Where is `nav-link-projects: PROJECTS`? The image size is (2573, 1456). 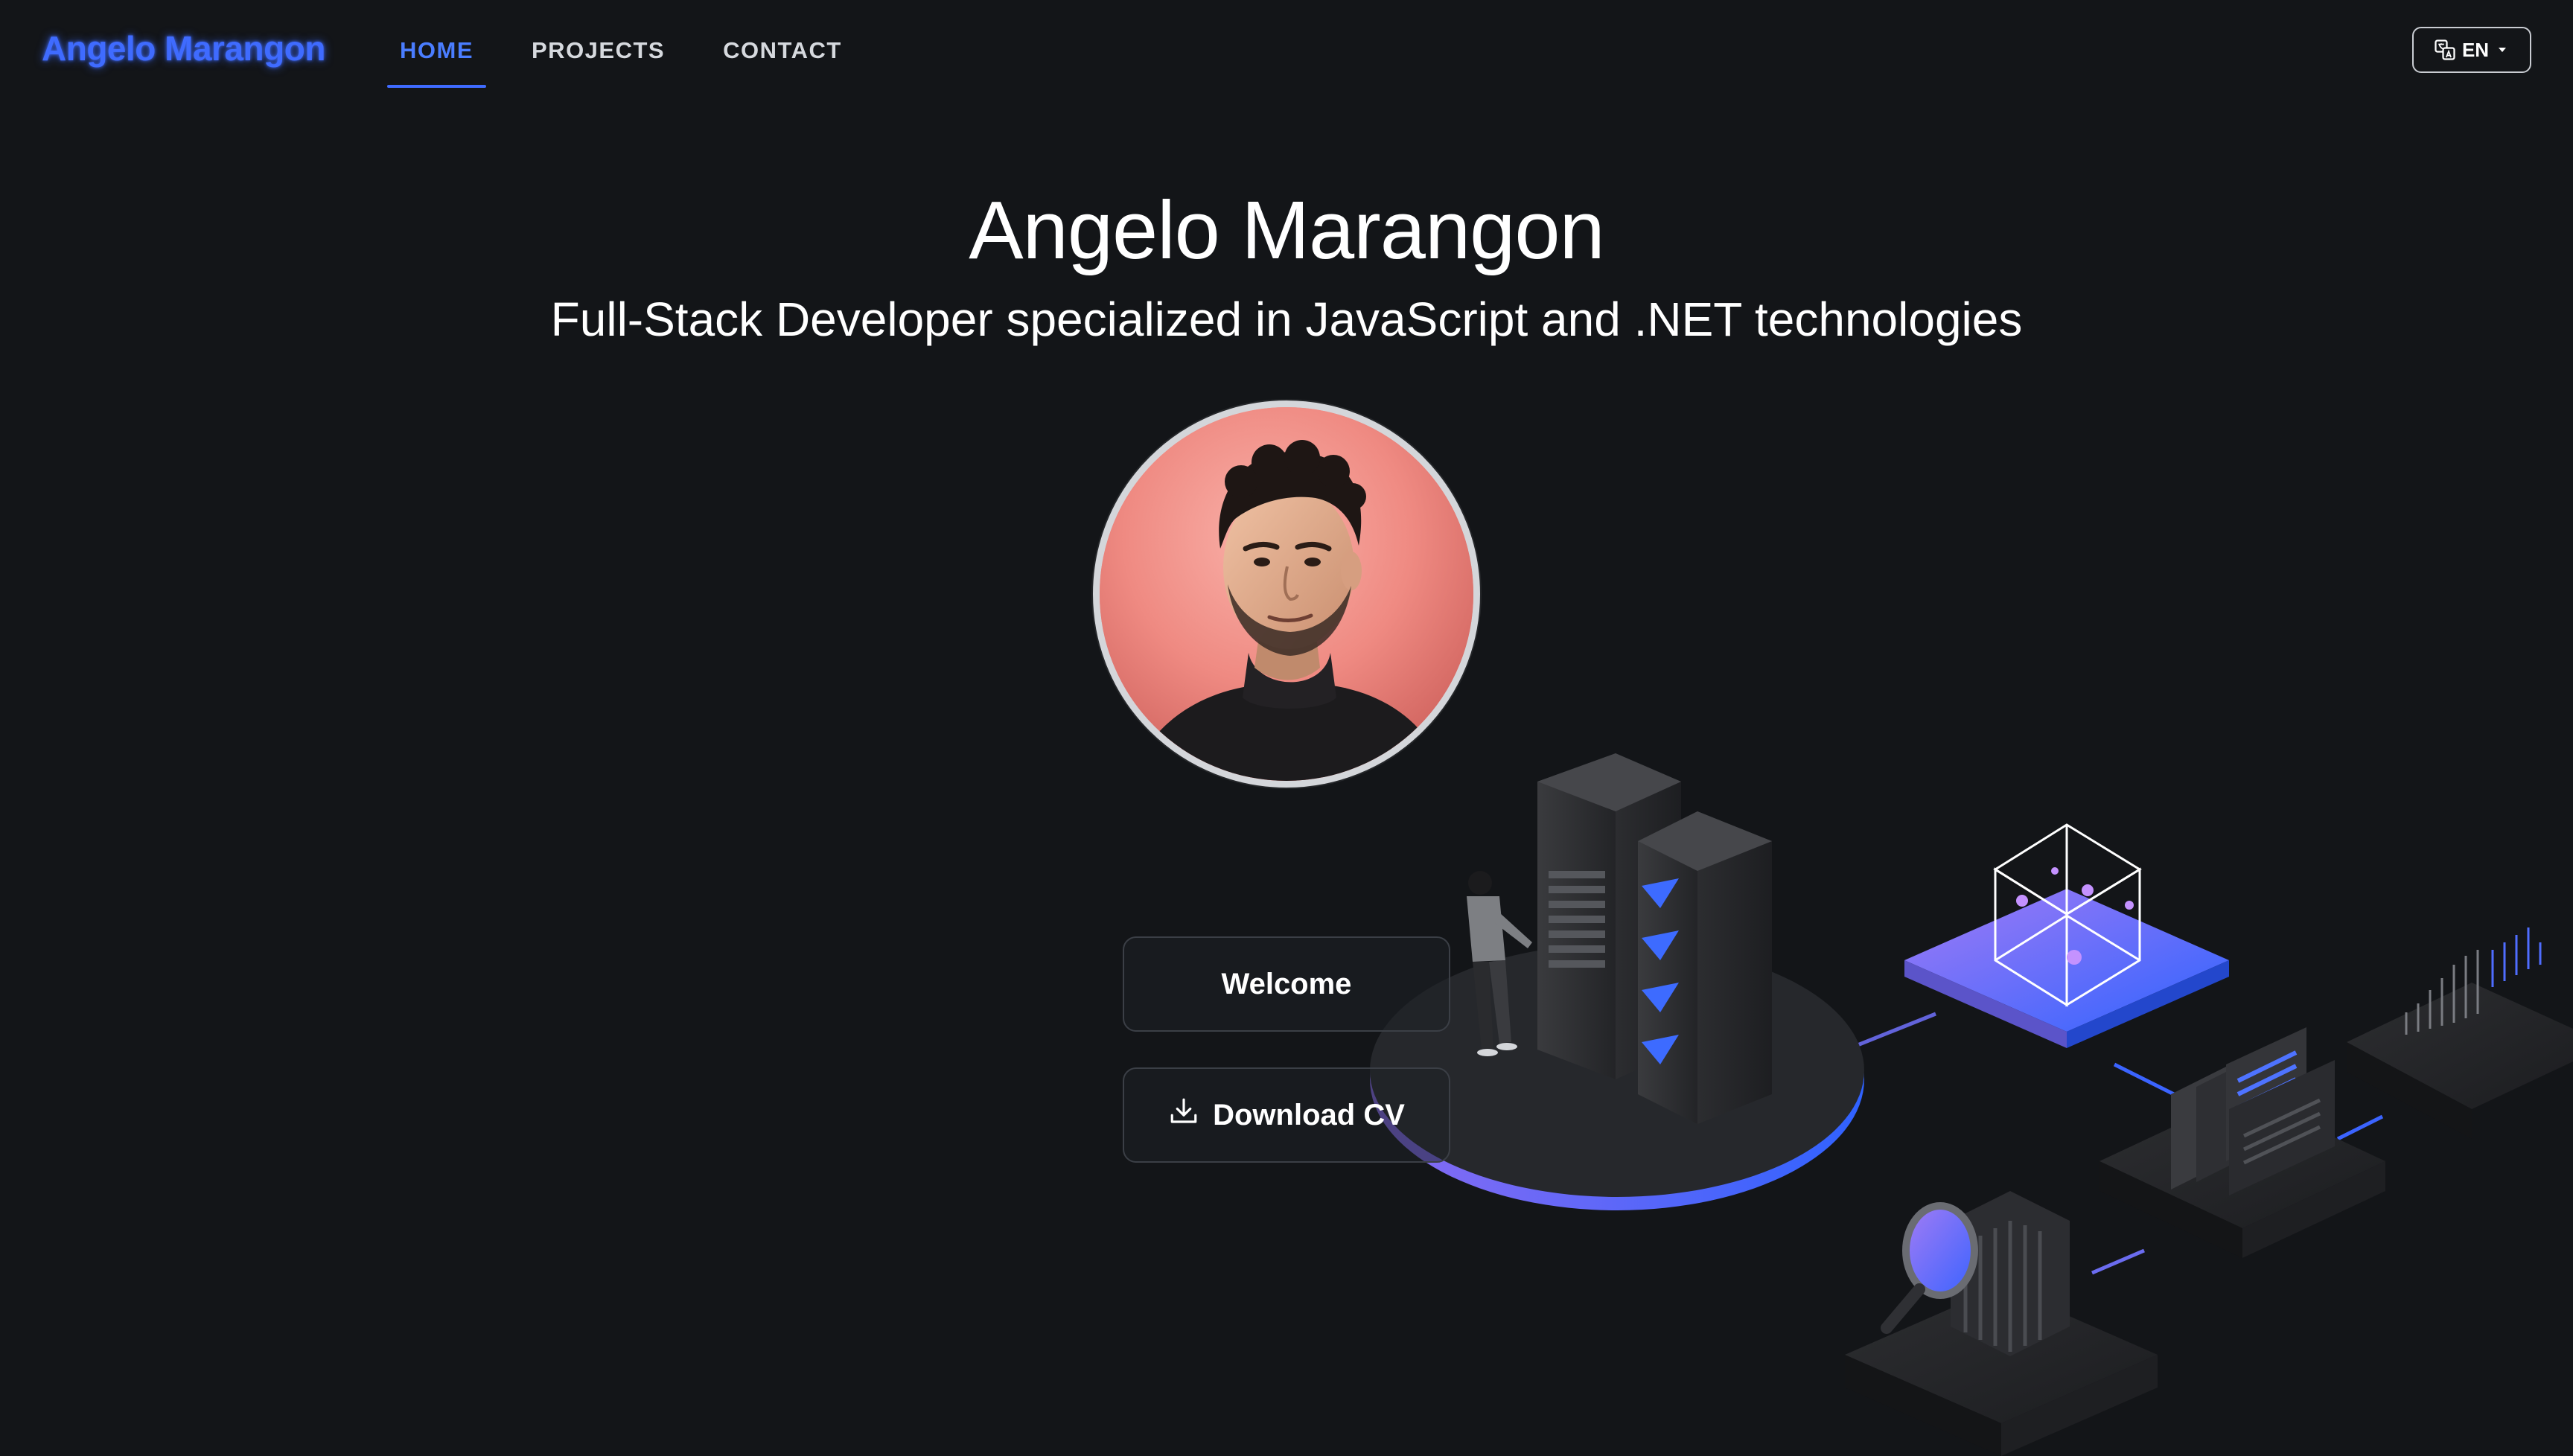 nav-link-projects: PROJECTS is located at coordinates (598, 44).